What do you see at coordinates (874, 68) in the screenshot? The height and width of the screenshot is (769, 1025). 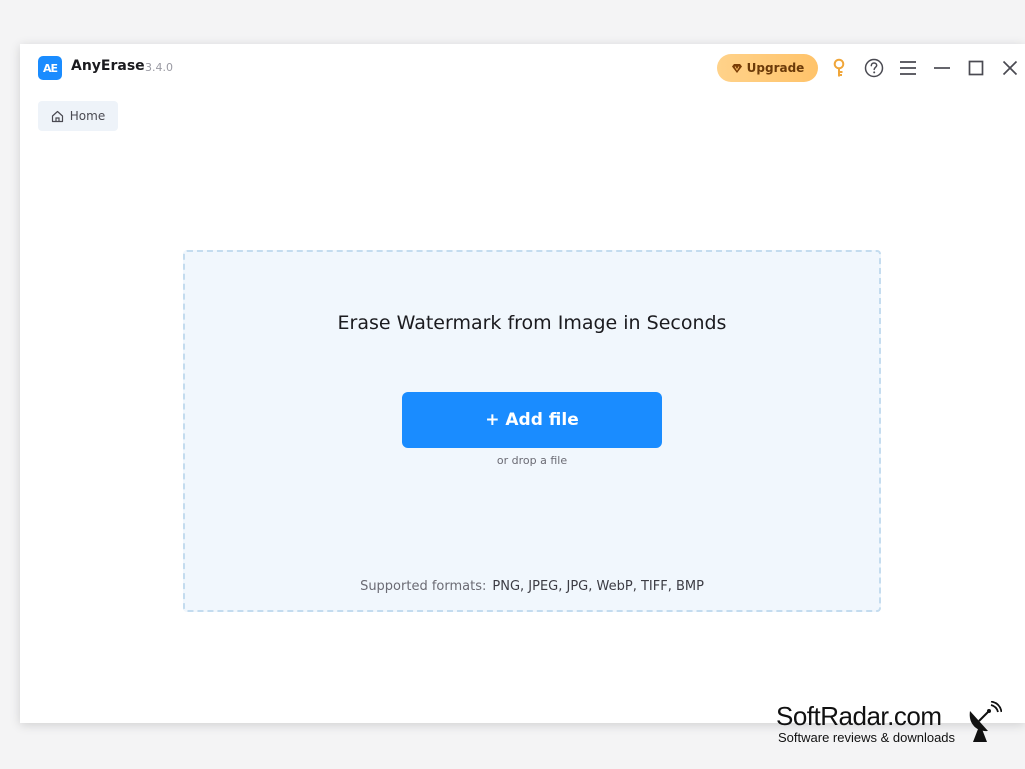 I see `help-icon` at bounding box center [874, 68].